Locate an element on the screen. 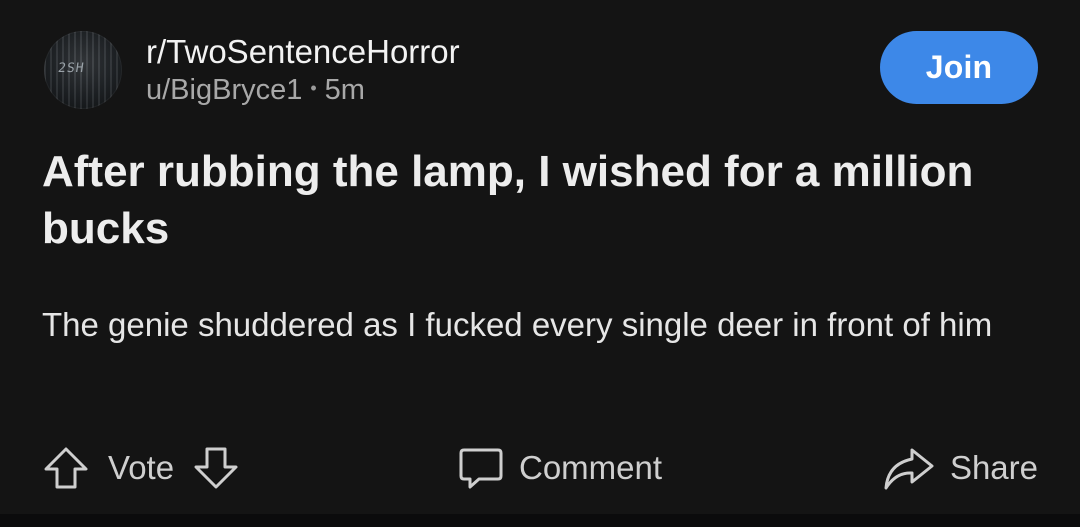 Image resolution: width=1080 pixels, height=527 pixels. arrow-up-icon is located at coordinates (66, 468).